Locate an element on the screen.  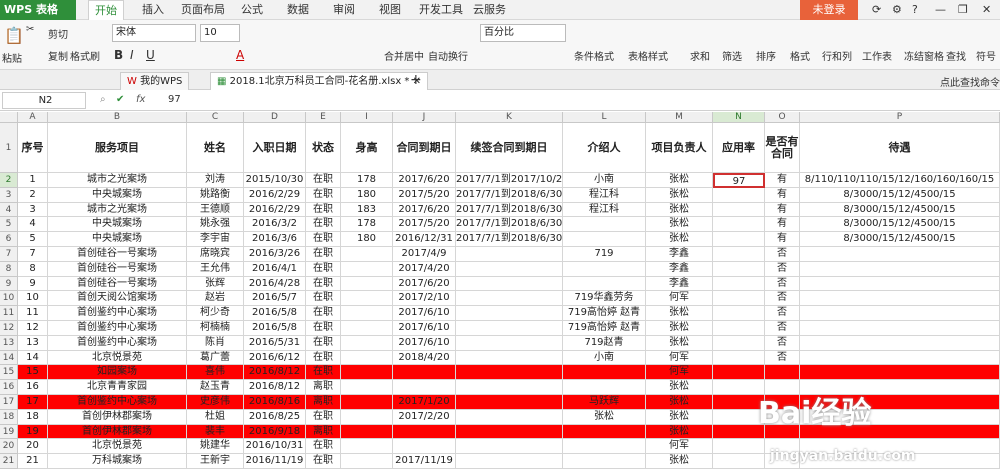
column-header-O: O is located at coordinates (782, 117).